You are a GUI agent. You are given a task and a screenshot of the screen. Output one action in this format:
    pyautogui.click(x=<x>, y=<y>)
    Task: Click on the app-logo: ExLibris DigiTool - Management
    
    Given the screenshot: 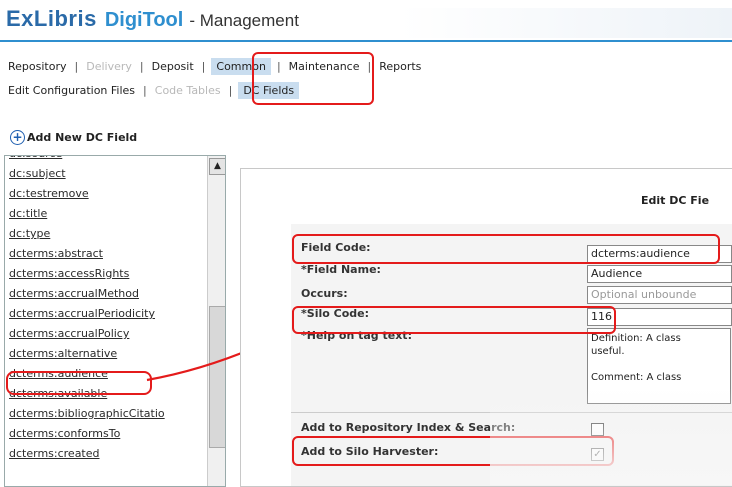 What is the action you would take?
    pyautogui.click(x=152, y=22)
    